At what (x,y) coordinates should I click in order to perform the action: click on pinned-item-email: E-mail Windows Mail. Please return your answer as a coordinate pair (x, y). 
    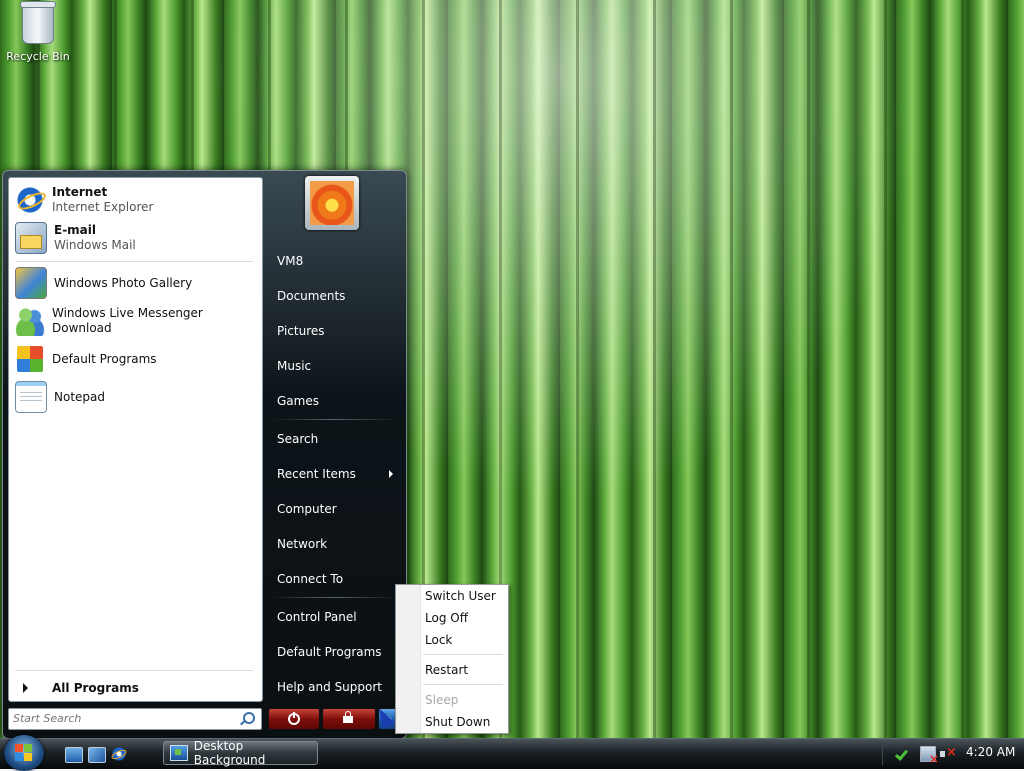
    Looking at the image, I should click on (135, 238).